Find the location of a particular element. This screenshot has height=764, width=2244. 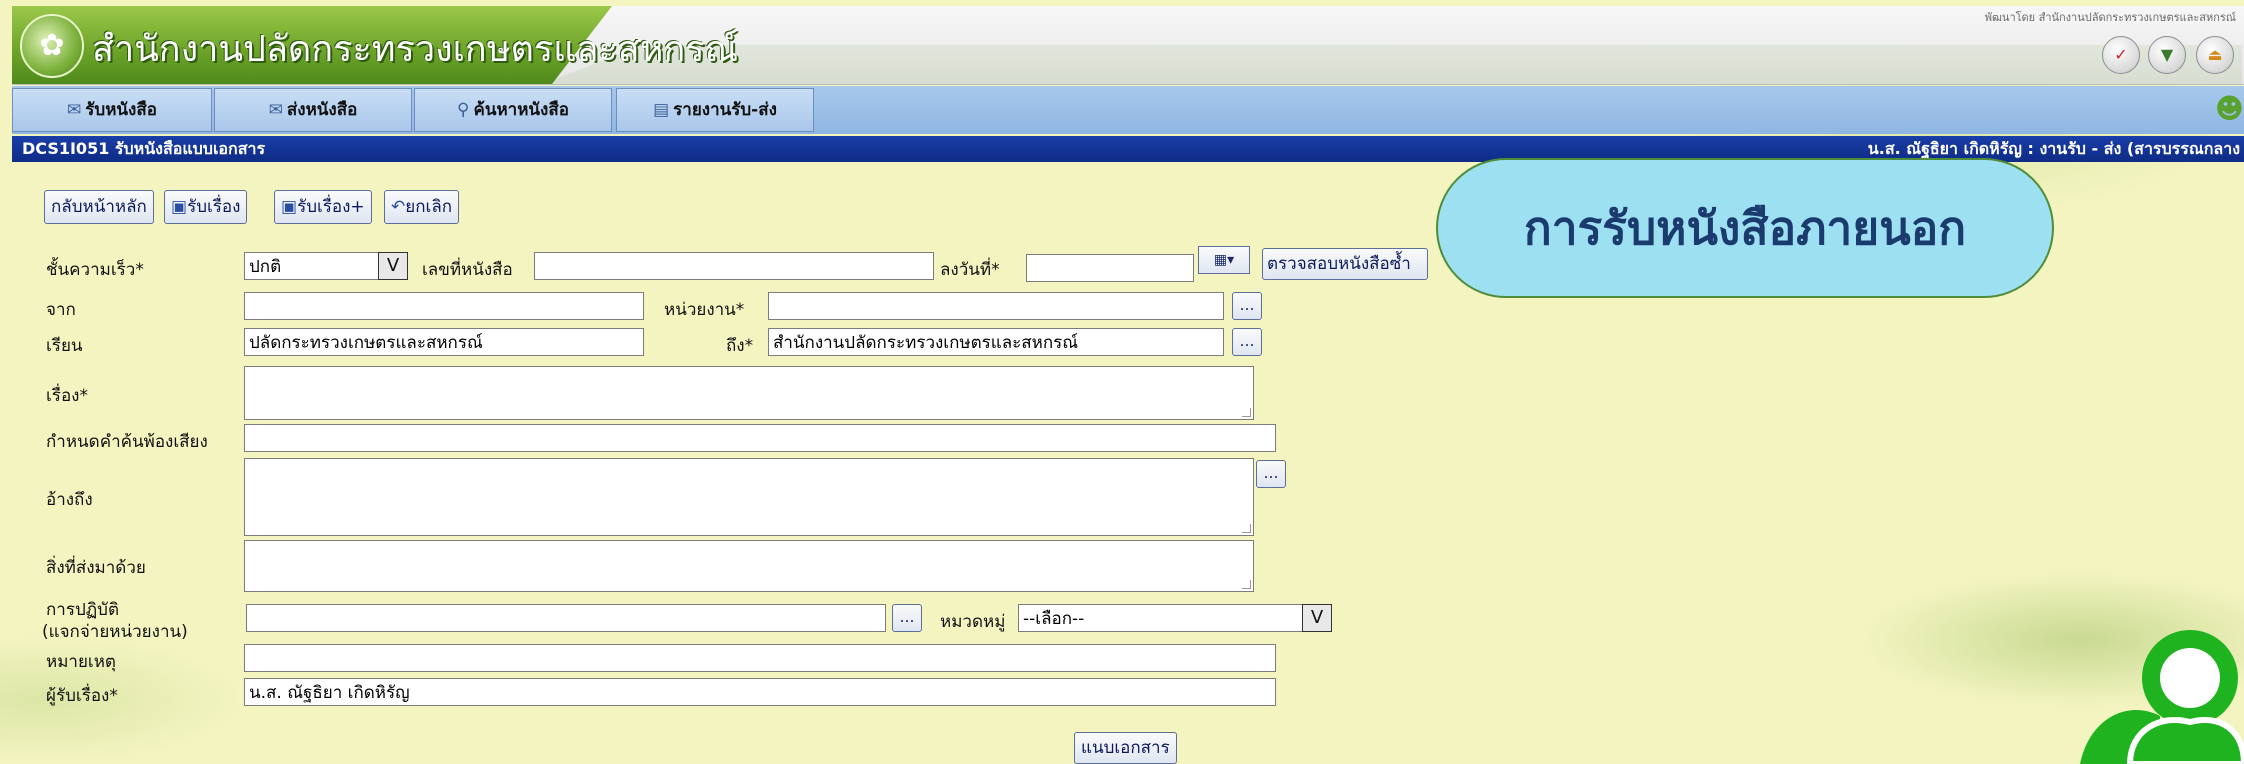

undo-icon: ↶ is located at coordinates (398, 207).